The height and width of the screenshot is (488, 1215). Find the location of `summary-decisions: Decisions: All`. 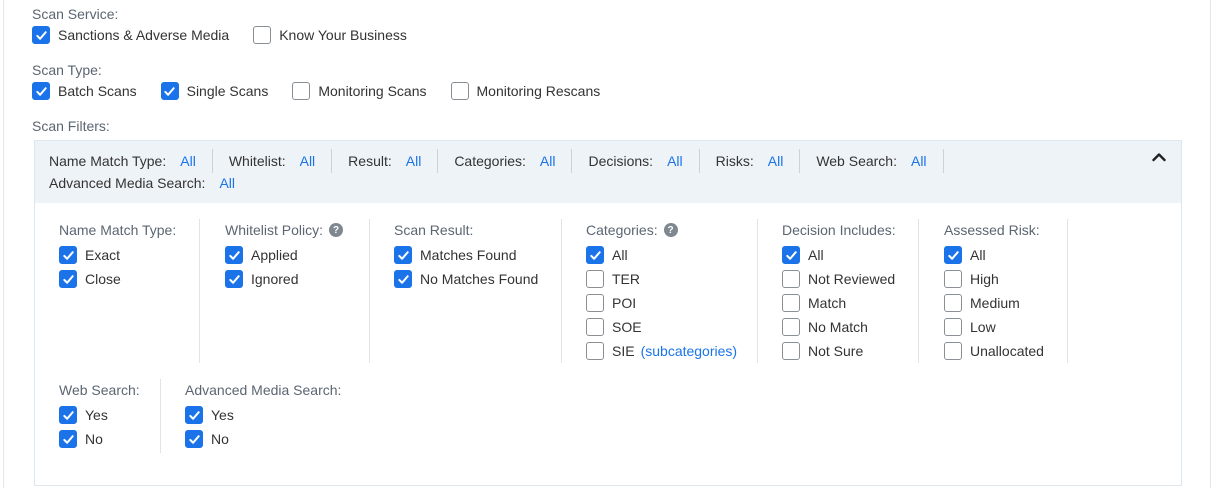

summary-decisions: Decisions: All is located at coordinates (644, 161).